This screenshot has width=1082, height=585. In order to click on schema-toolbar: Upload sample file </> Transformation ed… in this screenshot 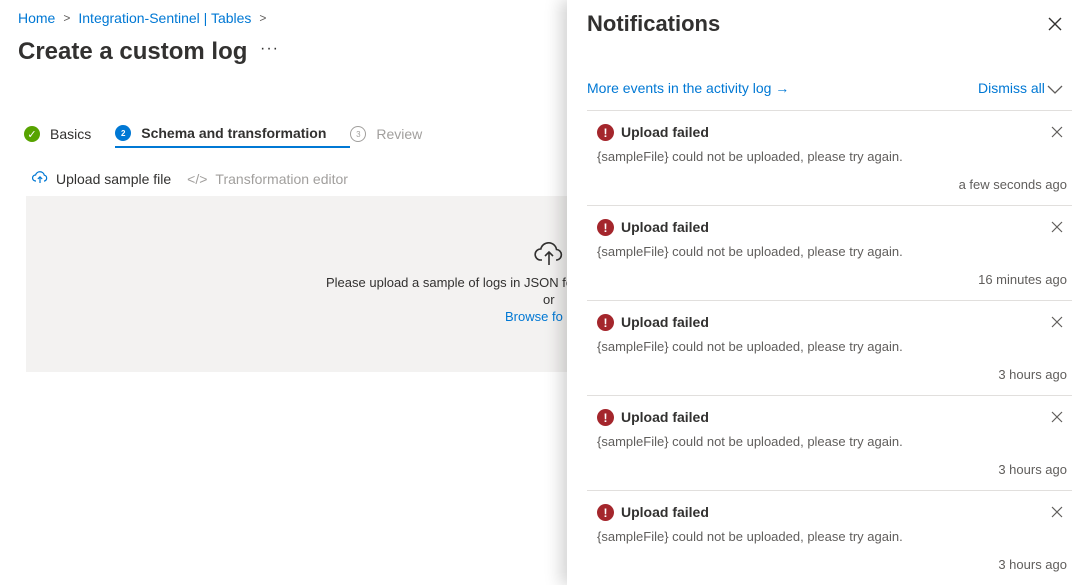, I will do `click(198, 178)`.